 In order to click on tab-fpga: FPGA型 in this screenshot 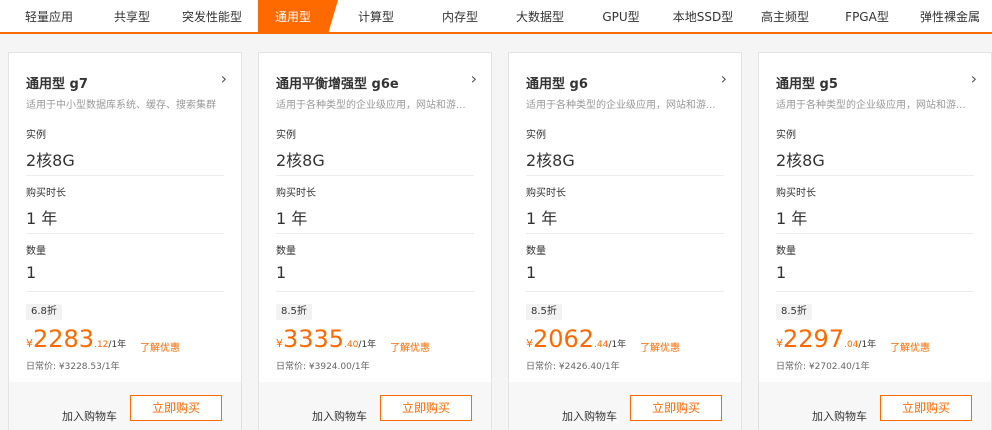, I will do `click(867, 17)`.